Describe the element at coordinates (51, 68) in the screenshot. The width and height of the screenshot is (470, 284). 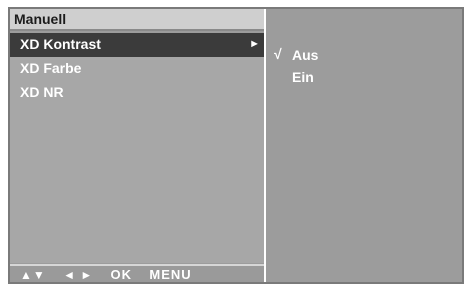
I see `menu-item-label: XD Farbe` at that location.